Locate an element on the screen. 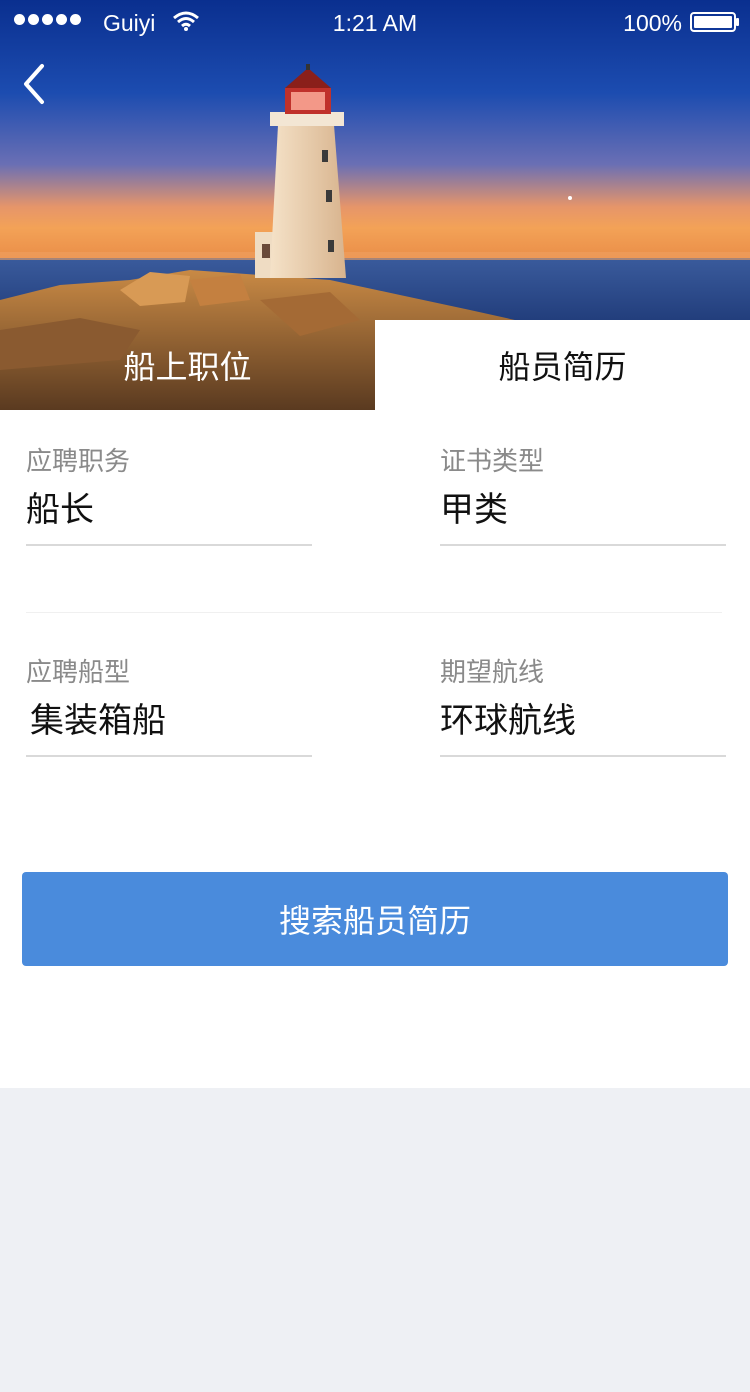 Image resolution: width=750 pixels, height=1392 pixels. row-divider is located at coordinates (374, 612).